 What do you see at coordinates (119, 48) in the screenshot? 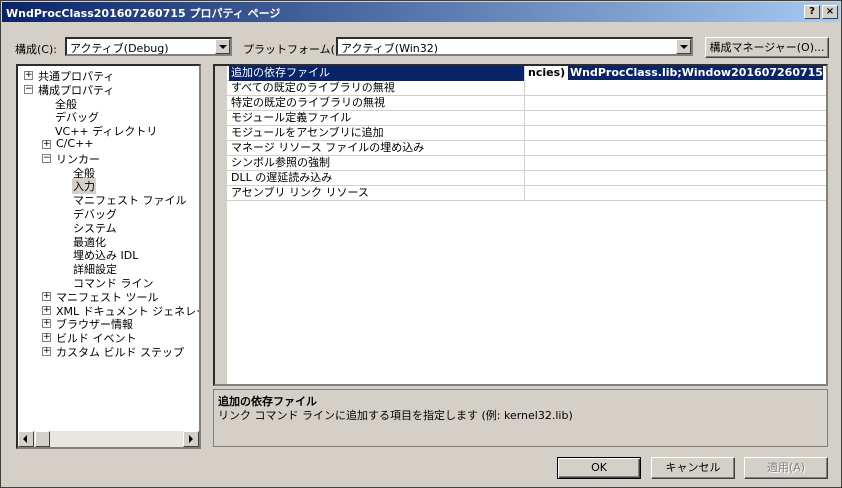
I see `config-select-value: アクティブ(Debug)` at bounding box center [119, 48].